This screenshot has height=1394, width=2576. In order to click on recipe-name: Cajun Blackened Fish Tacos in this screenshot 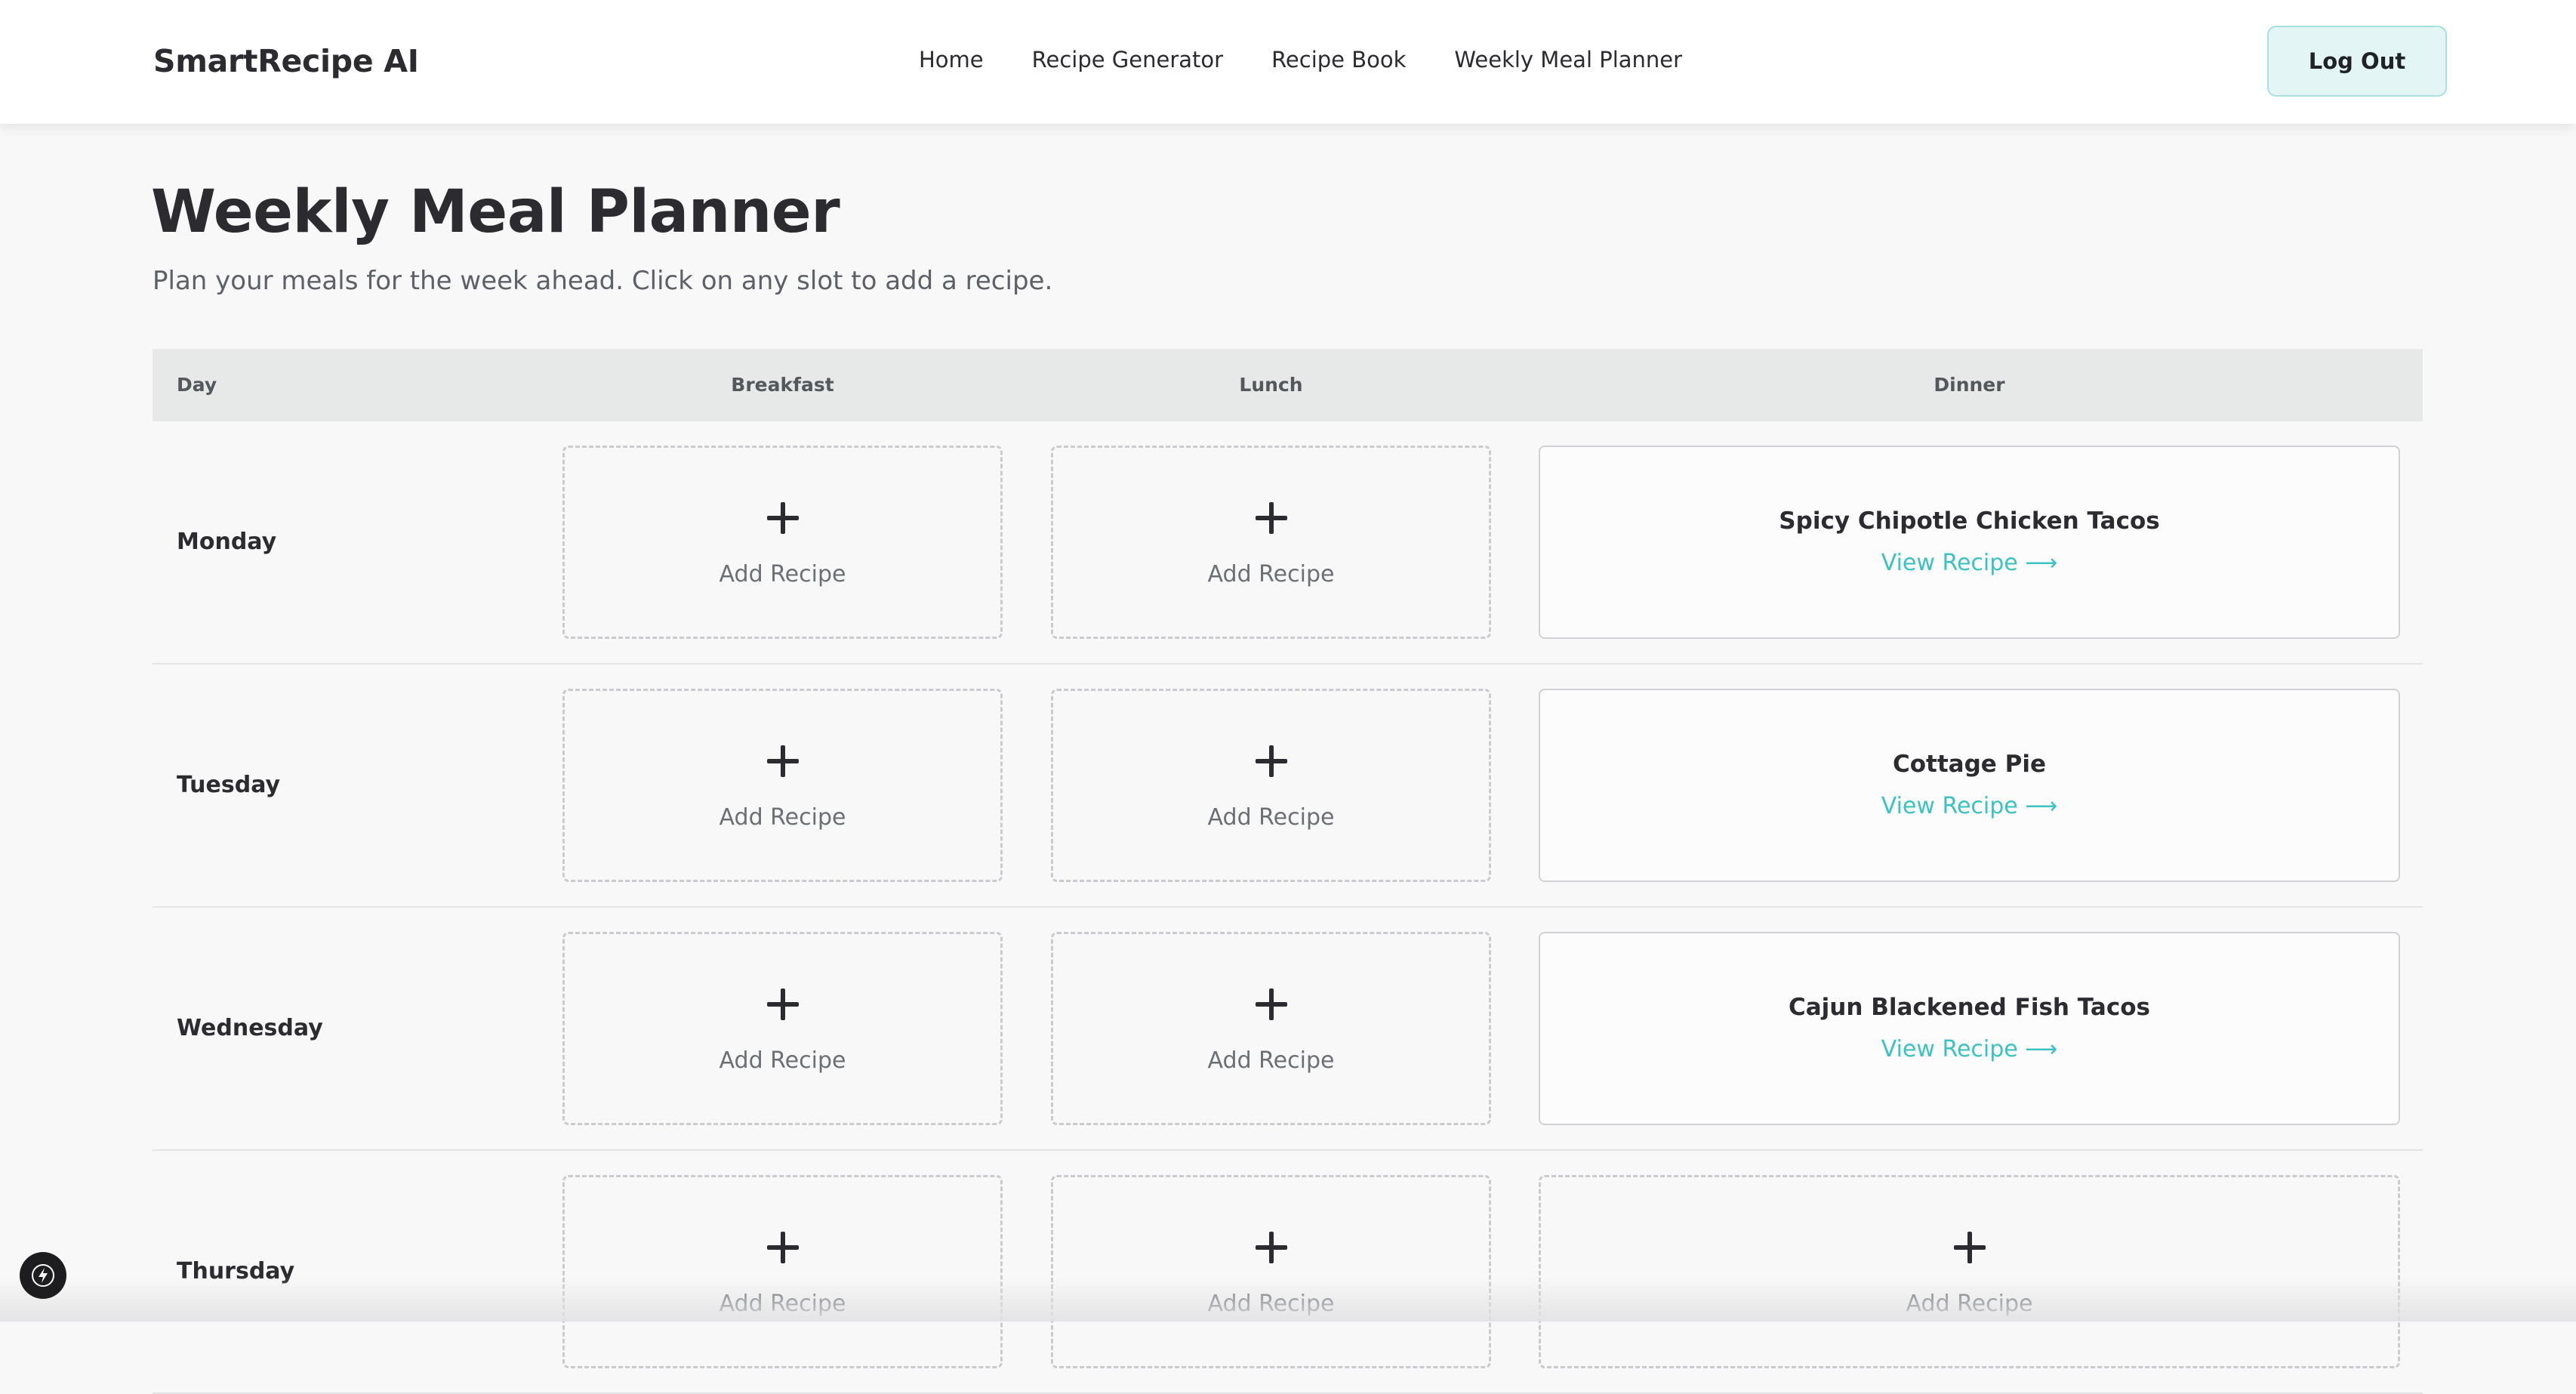, I will do `click(1969, 1007)`.